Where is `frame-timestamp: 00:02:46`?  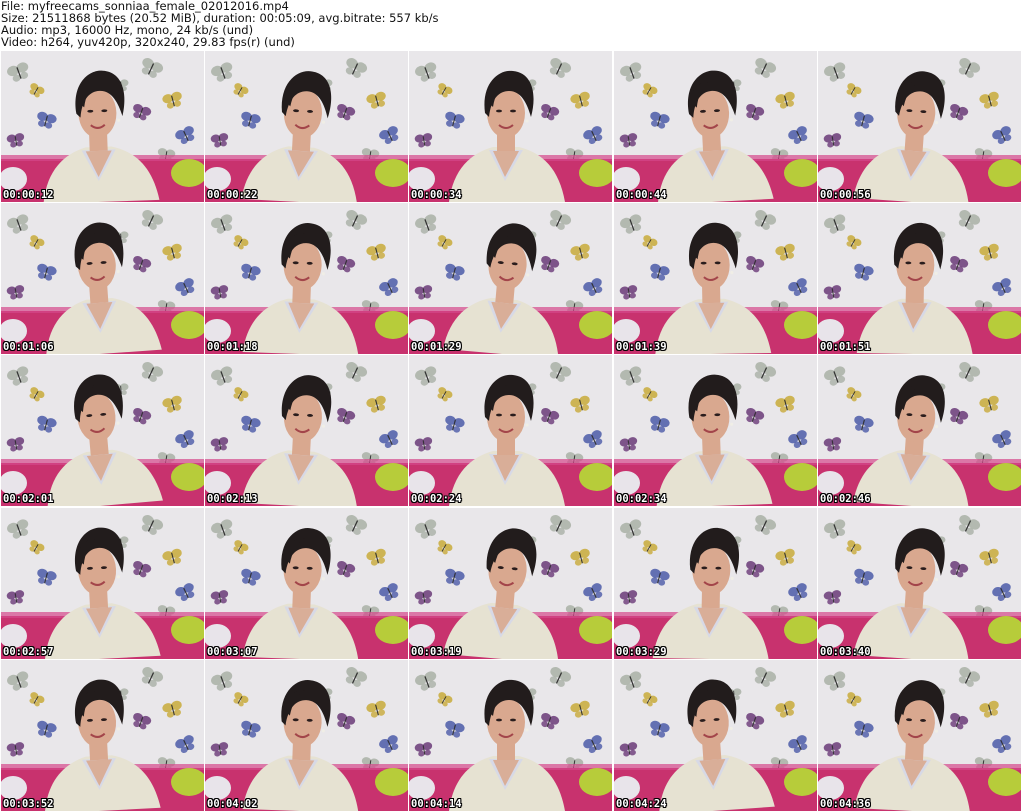 frame-timestamp: 00:02:46 is located at coordinates (845, 499).